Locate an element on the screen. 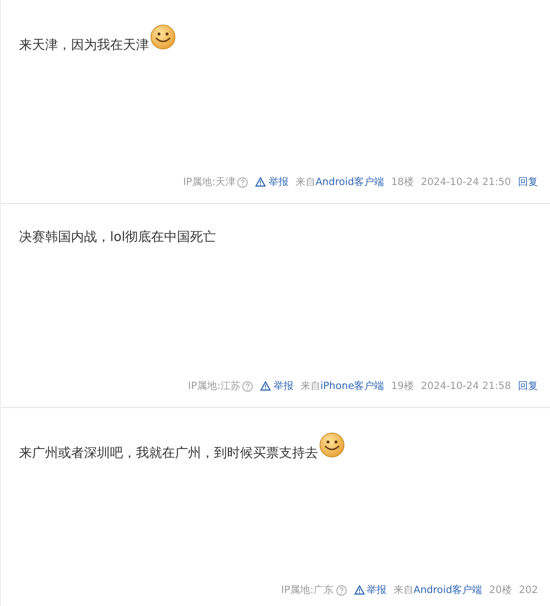 The height and width of the screenshot is (606, 550). ip-location: IP属地:天津 is located at coordinates (209, 182).